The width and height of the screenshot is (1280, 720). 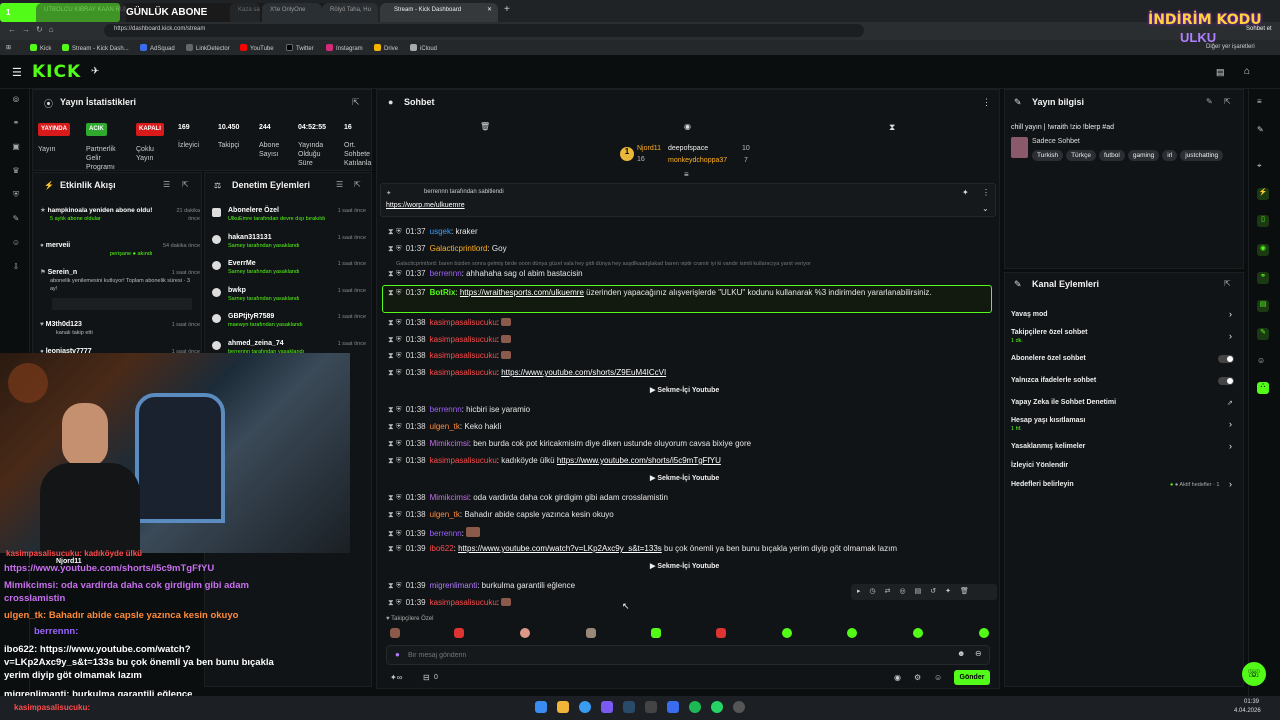 I want to click on chat-bubble-icon: ◉, so click(x=687, y=126).